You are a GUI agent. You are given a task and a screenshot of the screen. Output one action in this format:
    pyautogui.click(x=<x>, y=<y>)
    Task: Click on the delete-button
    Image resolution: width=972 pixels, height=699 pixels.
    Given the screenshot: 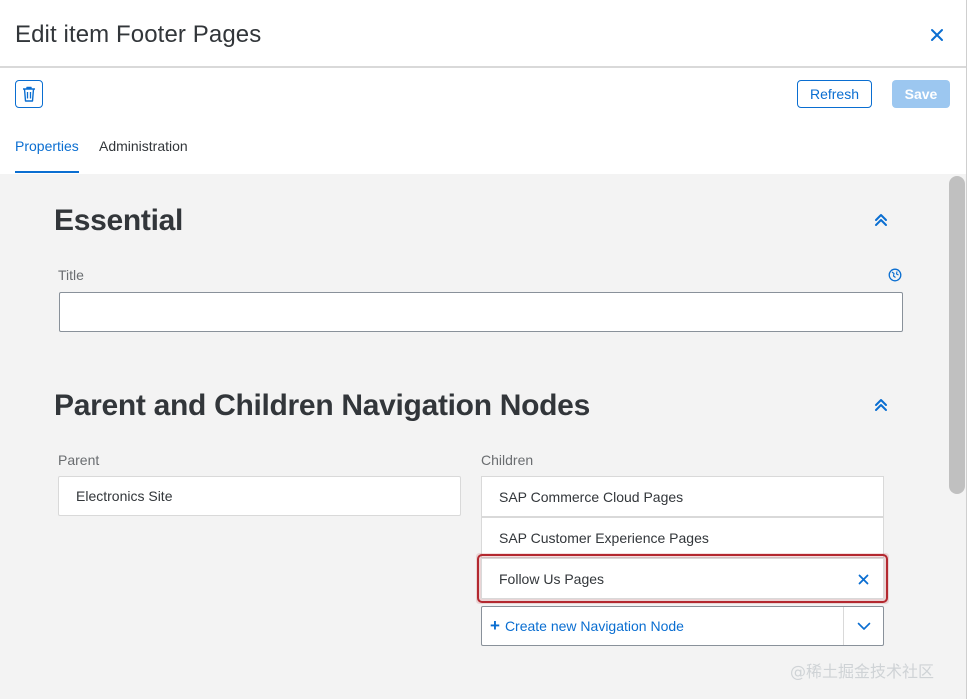 What is the action you would take?
    pyautogui.click(x=29, y=94)
    